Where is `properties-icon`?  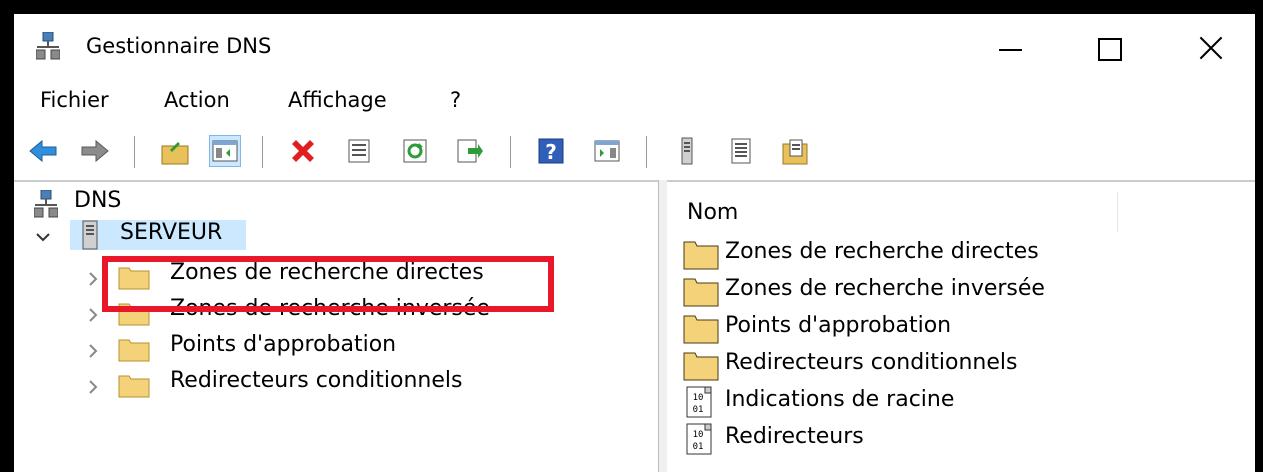
properties-icon is located at coordinates (359, 151).